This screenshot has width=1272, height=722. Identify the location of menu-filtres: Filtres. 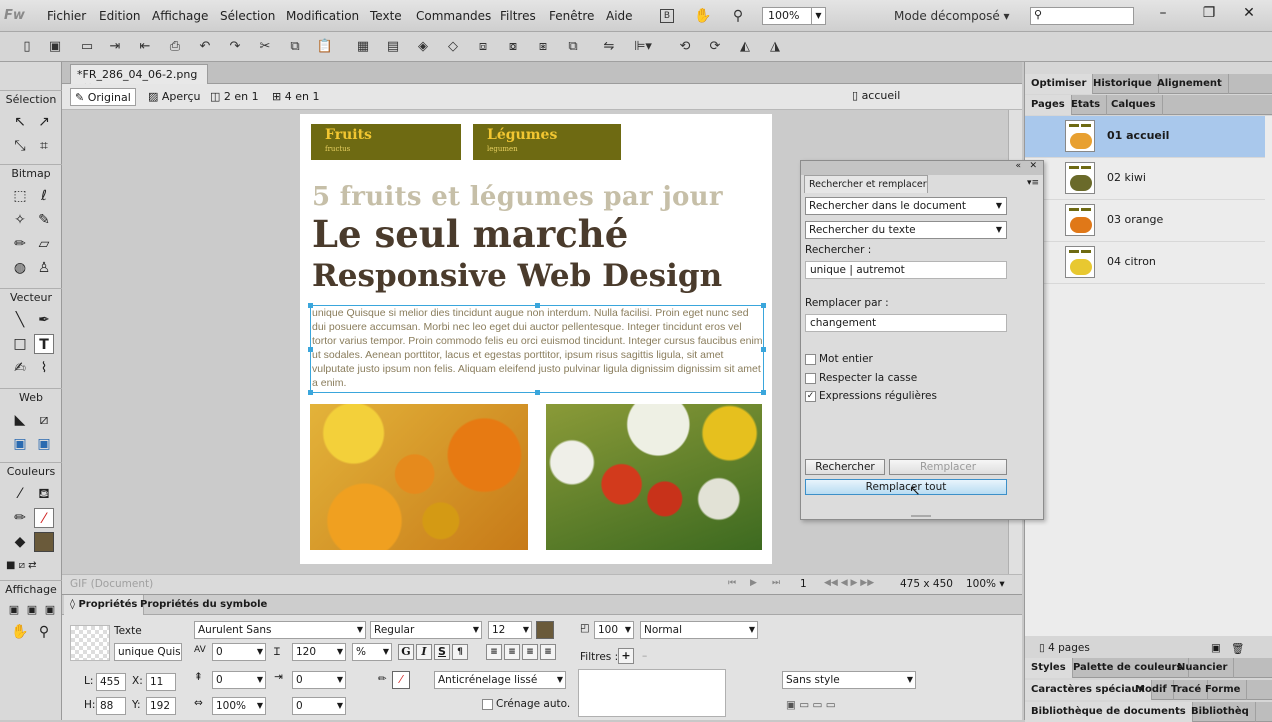
(518, 16).